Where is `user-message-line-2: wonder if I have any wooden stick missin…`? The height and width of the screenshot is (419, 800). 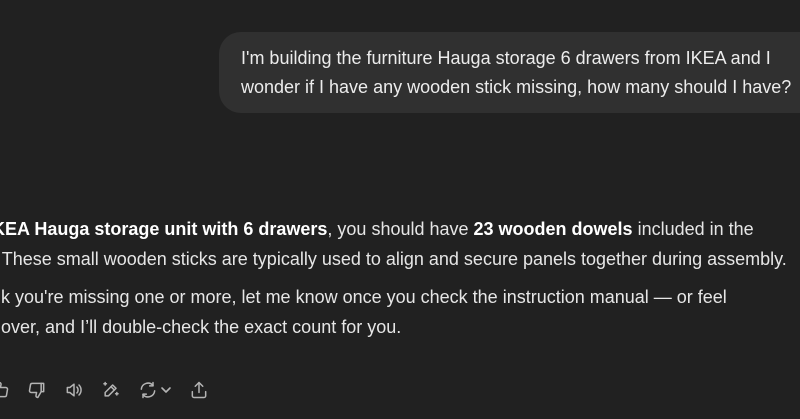 user-message-line-2: wonder if I have any wooden stick missin… is located at coordinates (516, 87).